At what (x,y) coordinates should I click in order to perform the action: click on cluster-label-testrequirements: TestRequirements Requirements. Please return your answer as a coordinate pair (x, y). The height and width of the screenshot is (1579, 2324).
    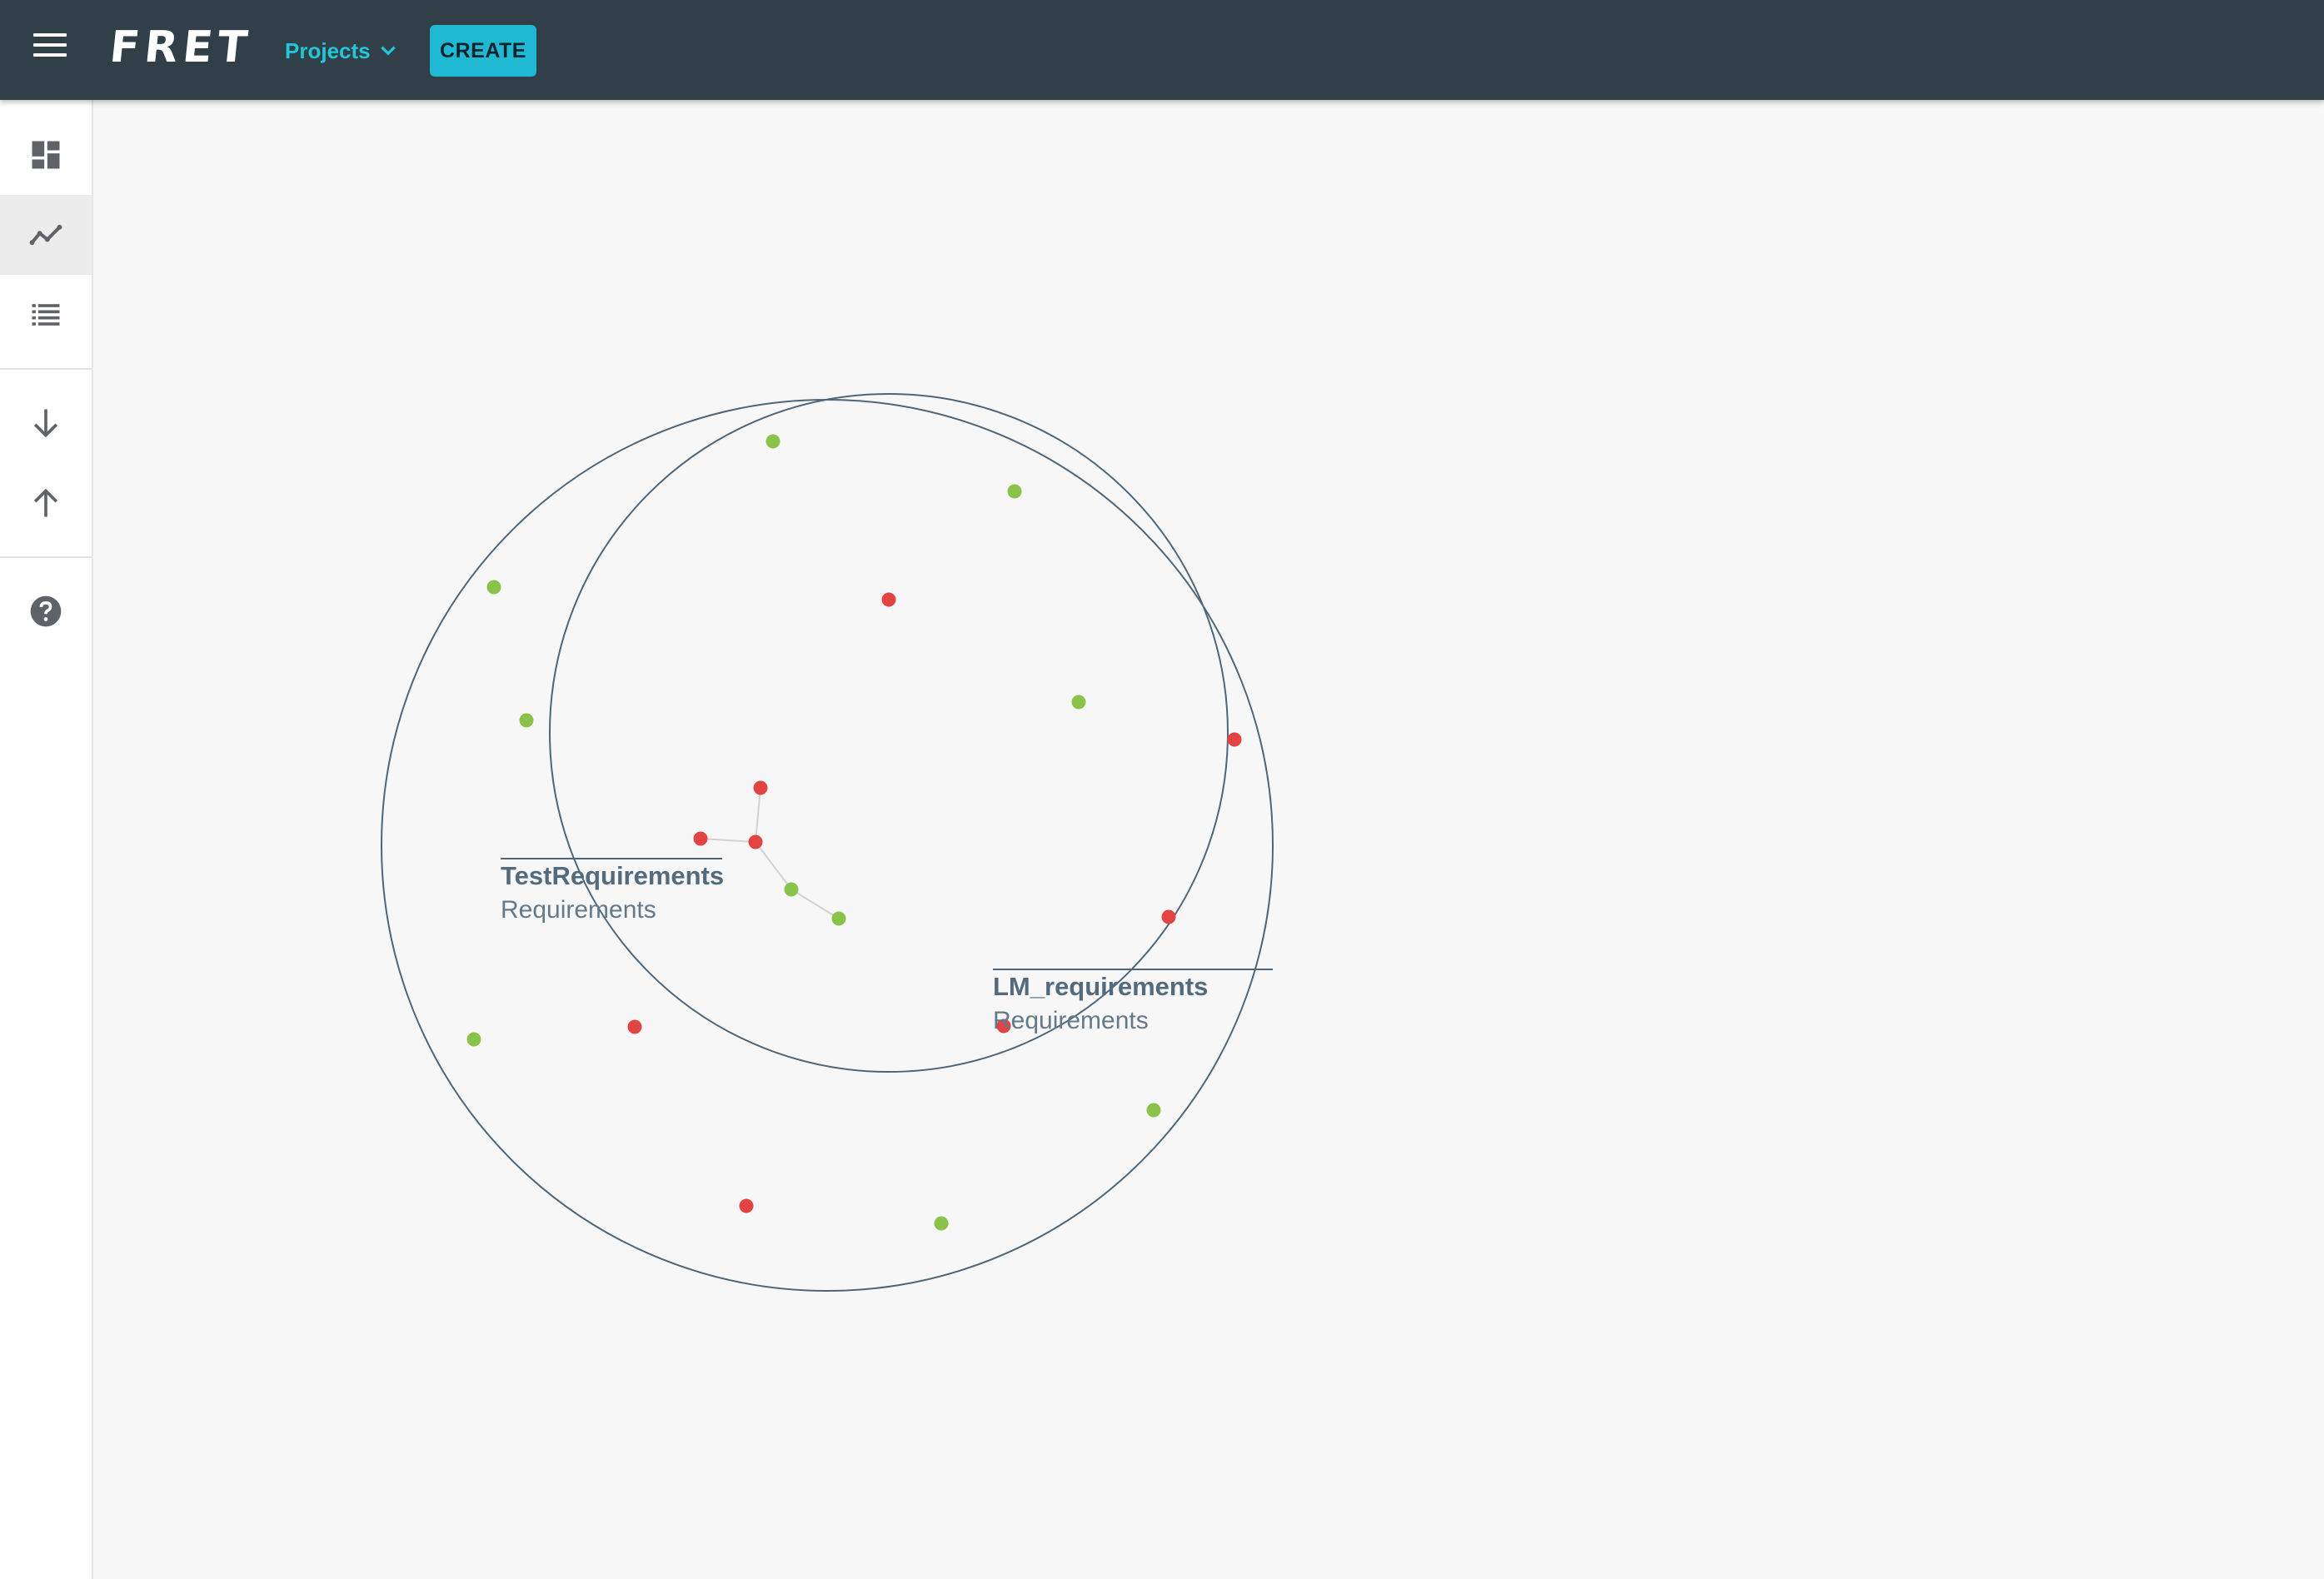
    Looking at the image, I should click on (612, 891).